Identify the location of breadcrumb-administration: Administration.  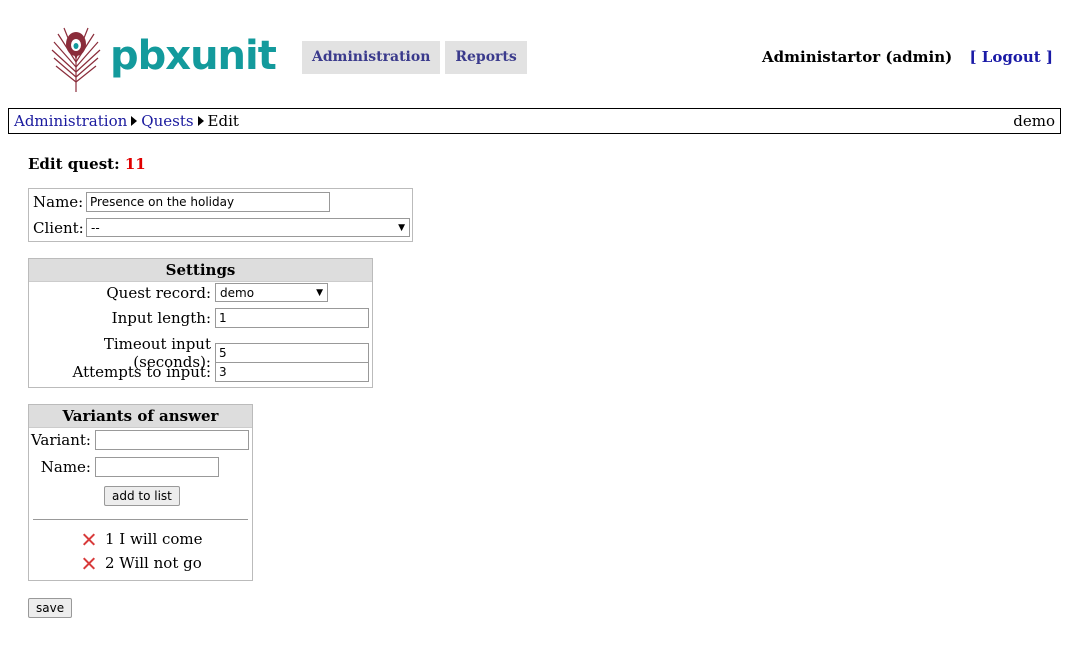
(70, 121).